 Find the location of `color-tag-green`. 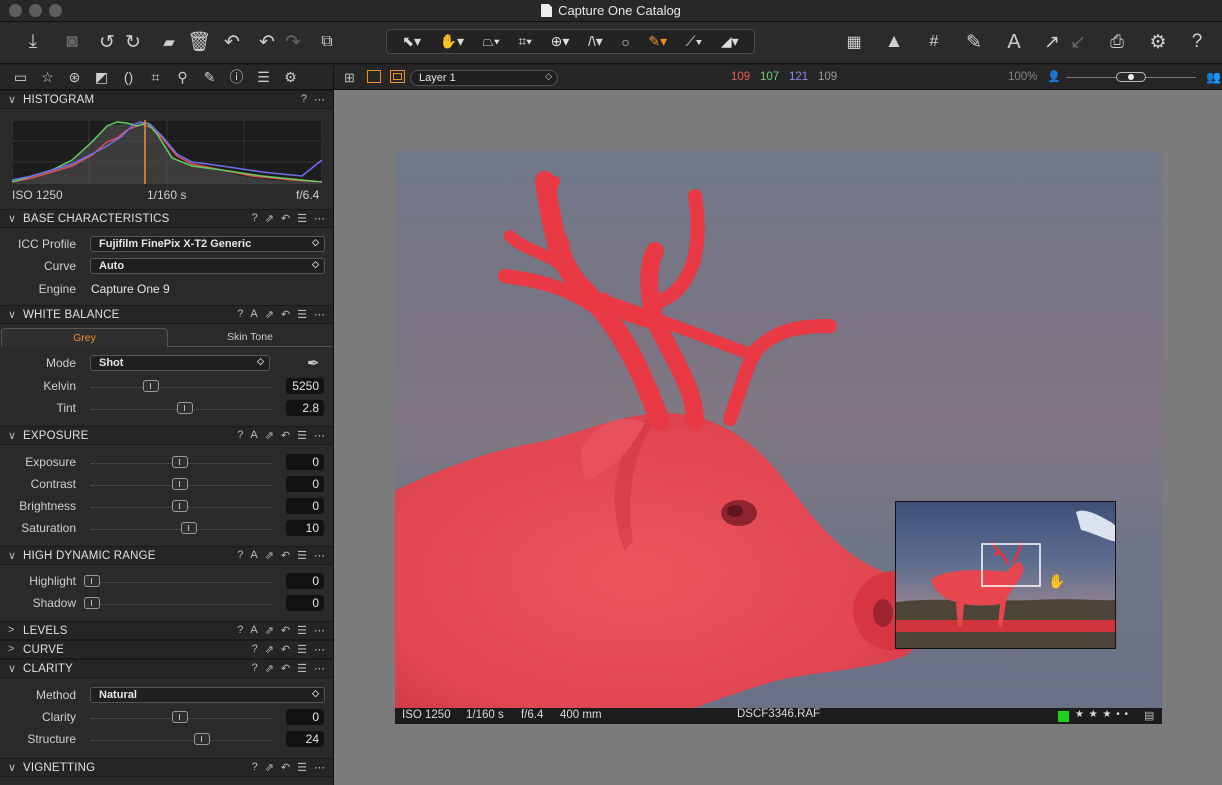

color-tag-green is located at coordinates (1063, 716).